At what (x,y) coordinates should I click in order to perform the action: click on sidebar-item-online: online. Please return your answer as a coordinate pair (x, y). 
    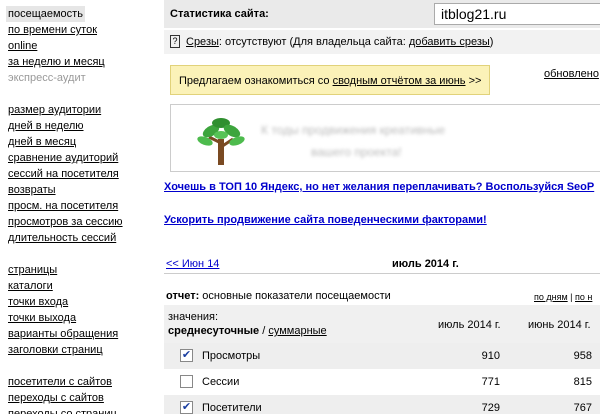
    Looking at the image, I should click on (56, 46).